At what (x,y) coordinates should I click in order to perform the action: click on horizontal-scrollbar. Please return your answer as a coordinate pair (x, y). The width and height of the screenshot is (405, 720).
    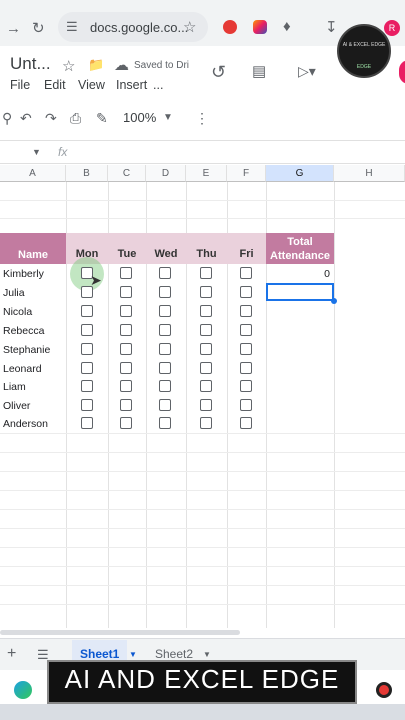
    Looking at the image, I should click on (120, 632).